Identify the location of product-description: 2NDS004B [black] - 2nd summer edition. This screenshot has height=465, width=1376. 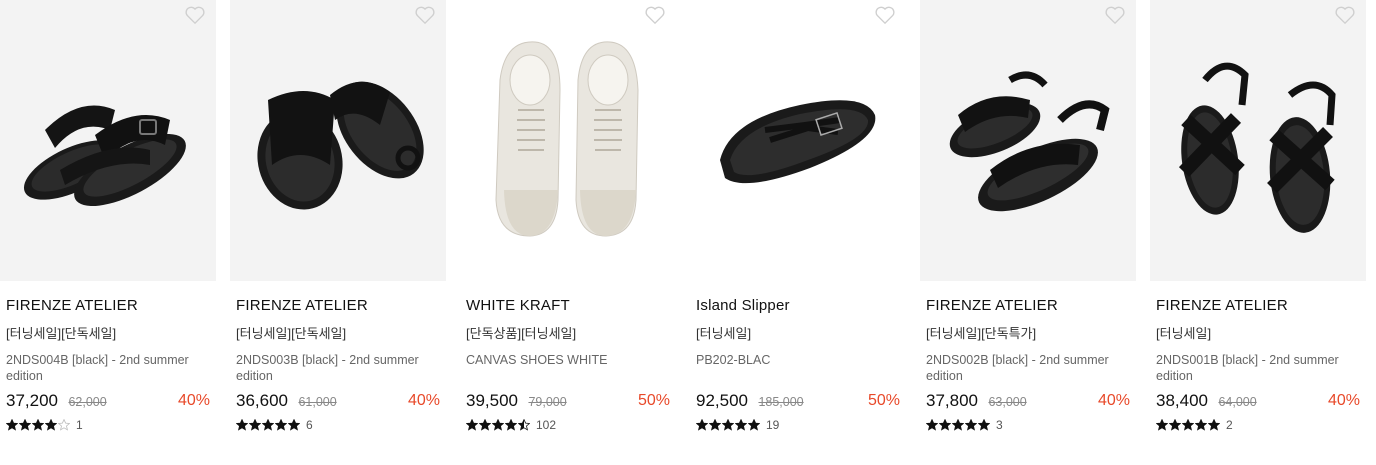
(108, 368).